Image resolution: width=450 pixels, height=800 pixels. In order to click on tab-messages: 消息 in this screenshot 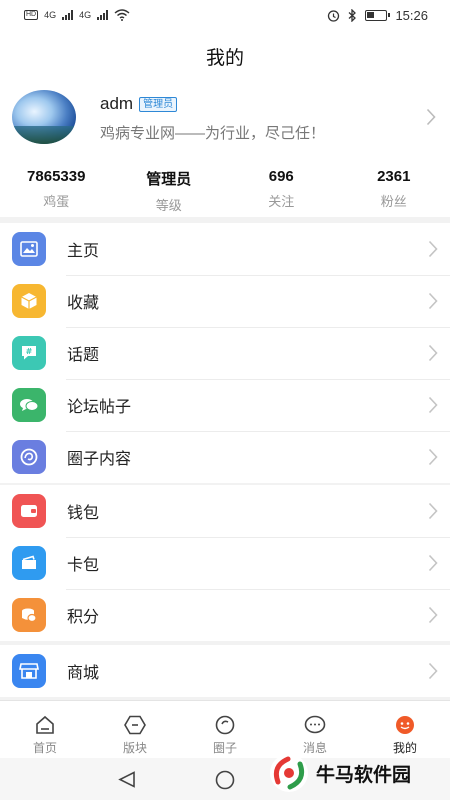, I will do `click(315, 729)`.